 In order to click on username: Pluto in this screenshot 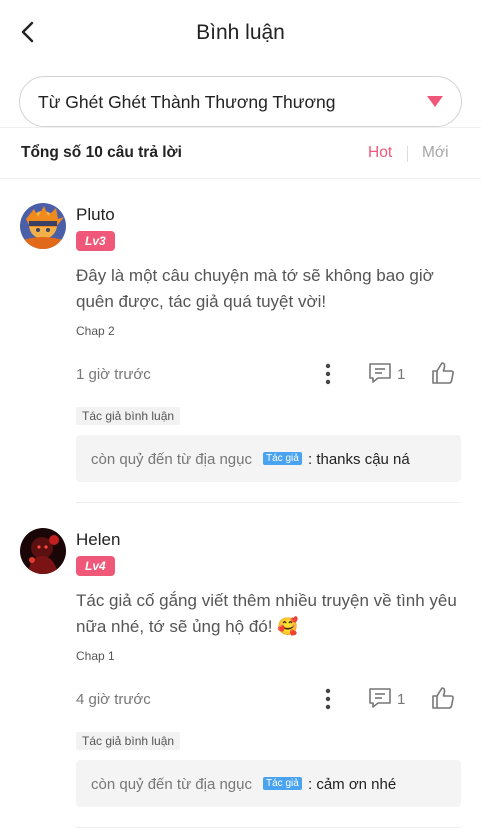, I will do `click(95, 215)`.